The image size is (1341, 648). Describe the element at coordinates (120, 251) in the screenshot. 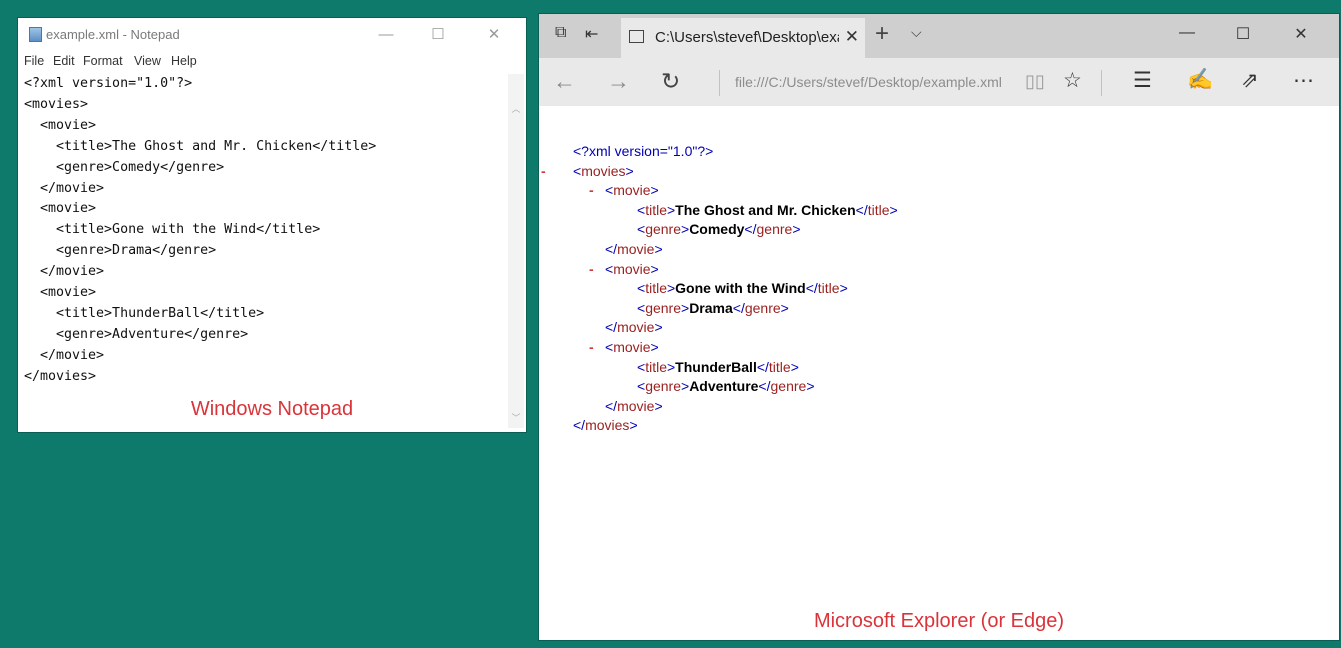

I see `text-line: <genre>Drama</genre>` at that location.